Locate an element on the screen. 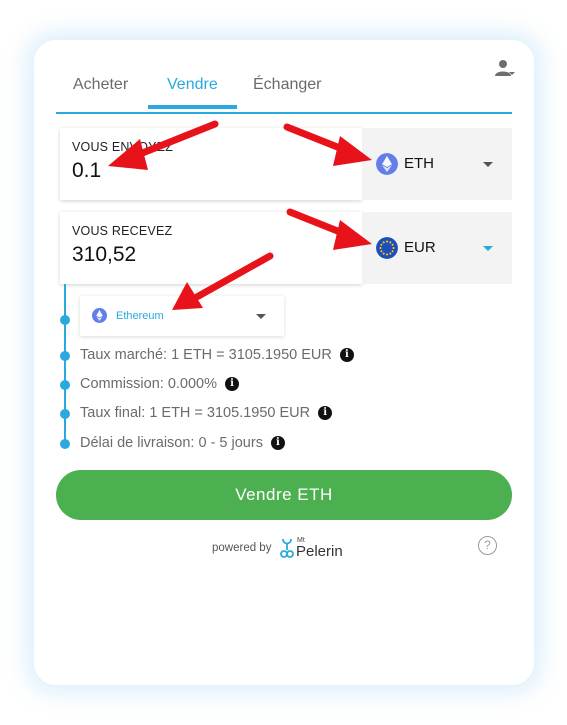 The height and width of the screenshot is (725, 567). sell-eth-button: Vendre ETH is located at coordinates (284, 495).